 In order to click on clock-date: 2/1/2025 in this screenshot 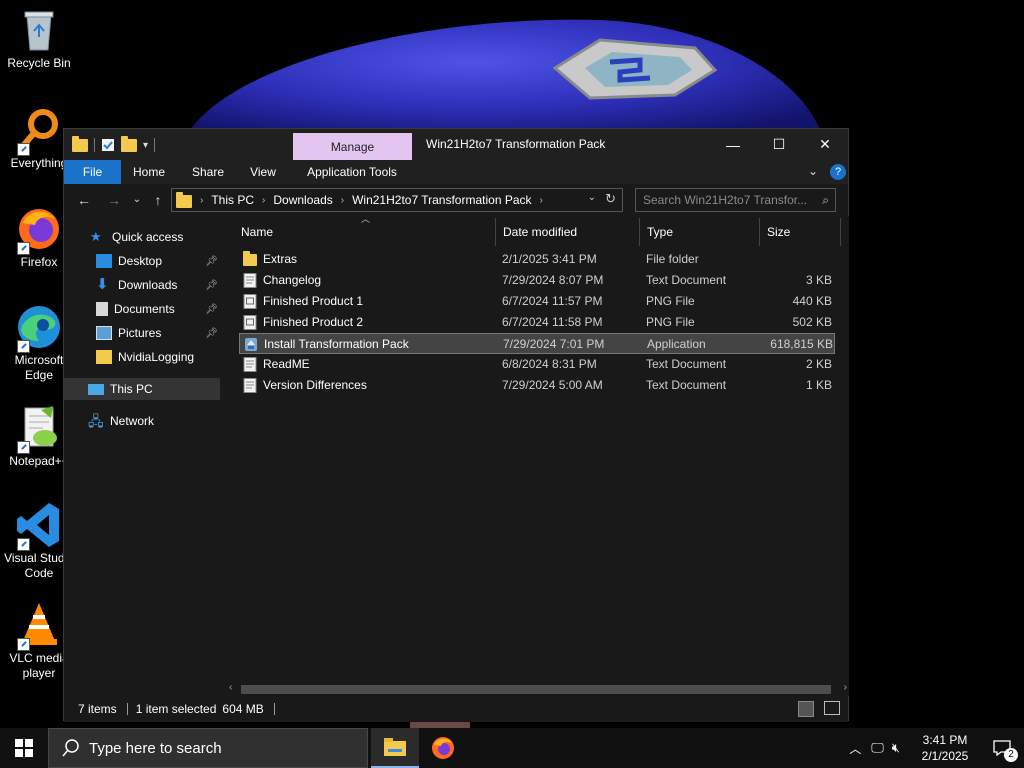, I will do `click(945, 756)`.